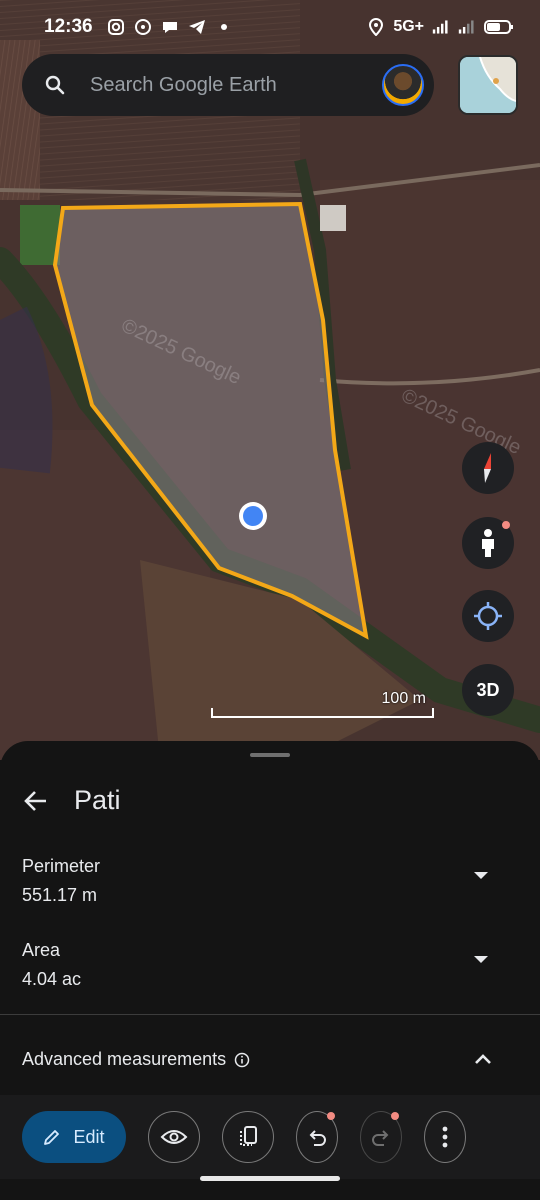  I want to click on back-arrow-icon, so click(36, 801).